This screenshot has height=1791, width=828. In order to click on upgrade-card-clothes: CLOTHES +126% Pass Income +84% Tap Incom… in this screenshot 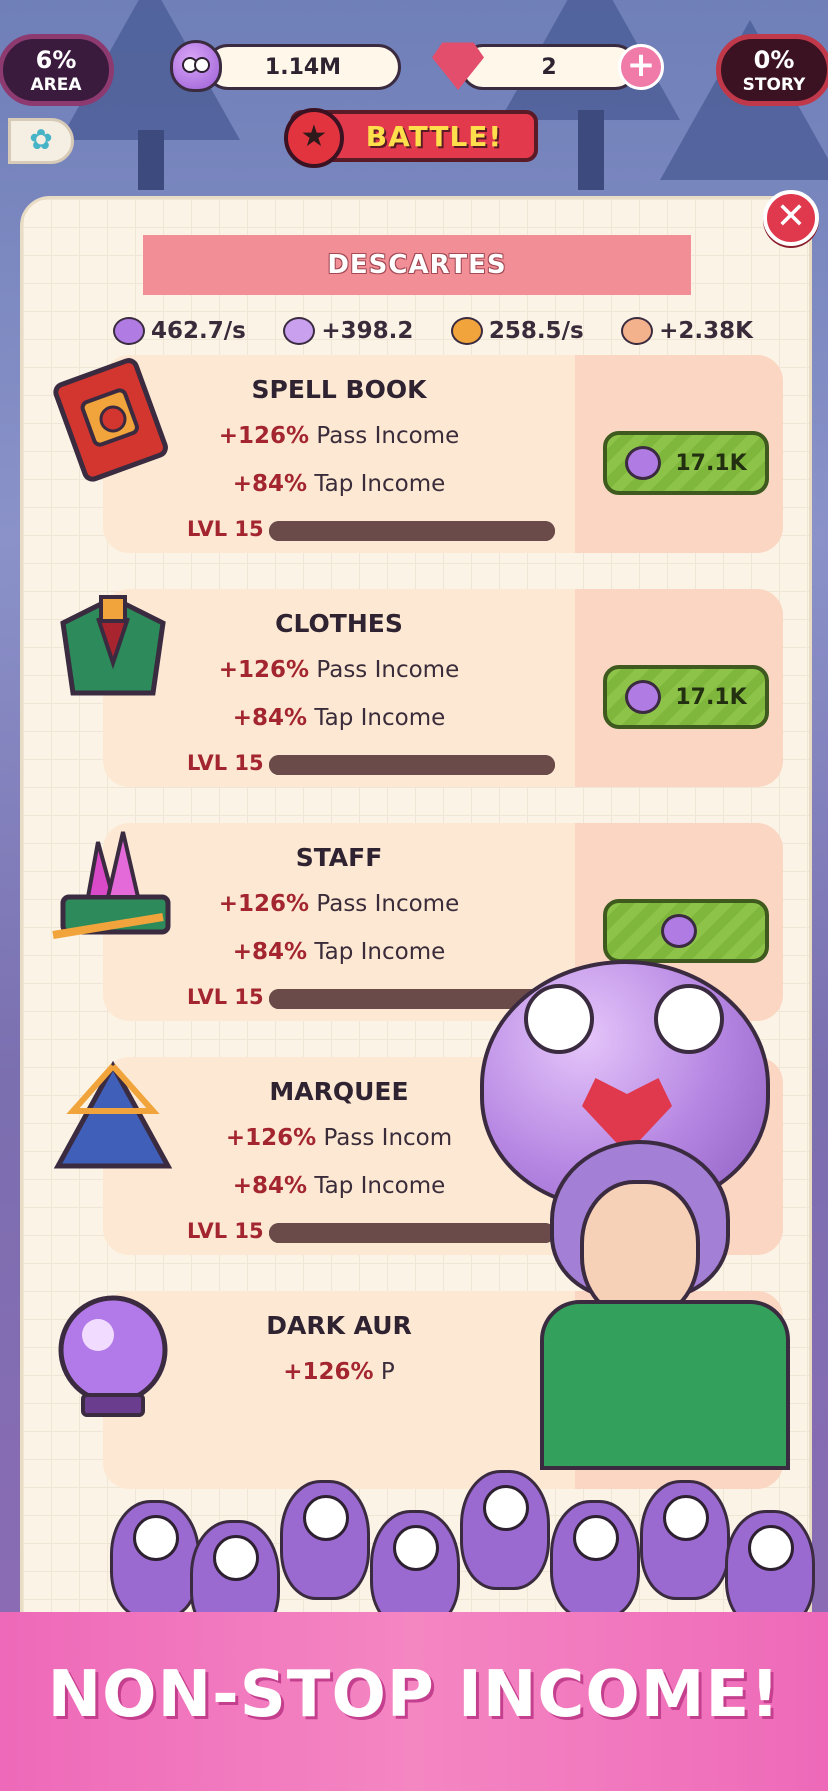, I will do `click(443, 688)`.